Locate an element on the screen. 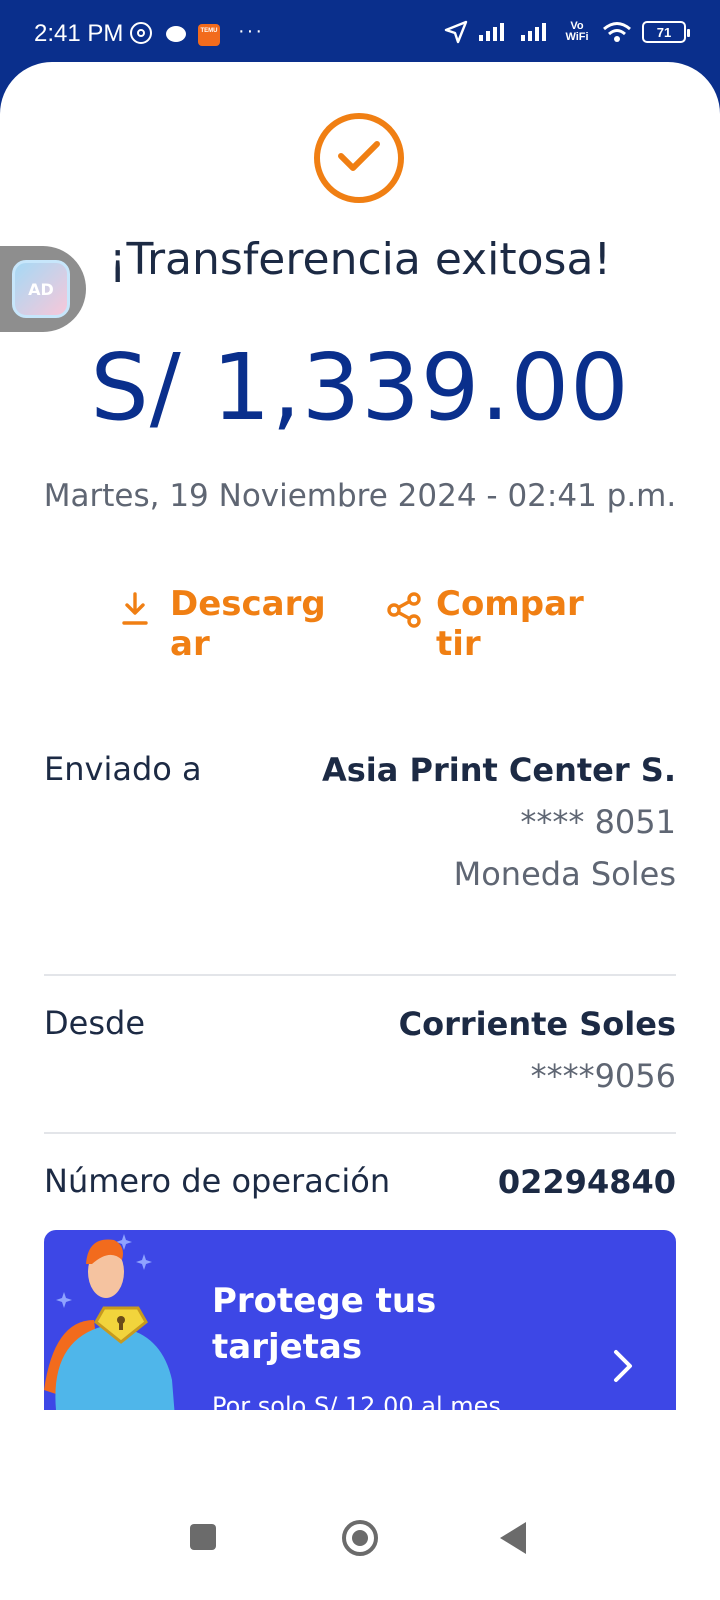 The width and height of the screenshot is (720, 1600). status-time: 2:41 PM is located at coordinates (79, 33).